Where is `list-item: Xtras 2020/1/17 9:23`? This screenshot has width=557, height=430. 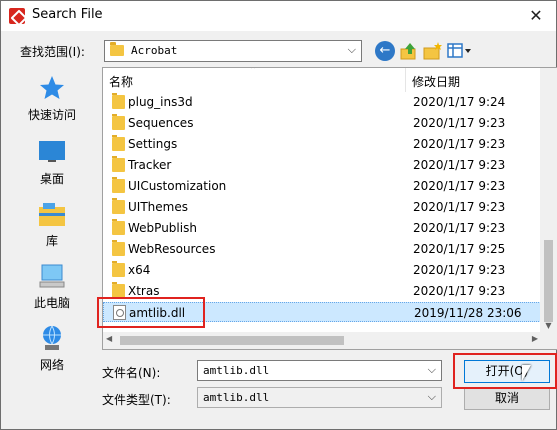 list-item: Xtras 2020/1/17 9:23 is located at coordinates (322, 291).